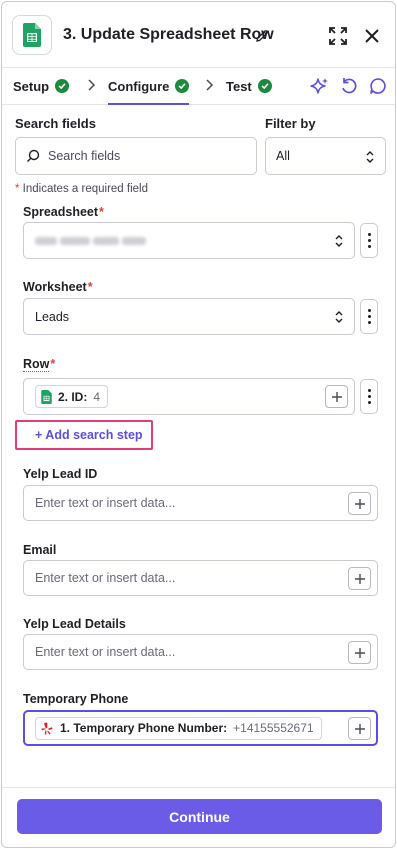 The height and width of the screenshot is (849, 397). Describe the element at coordinates (61, 212) in the screenshot. I see `spreadsheet-label-text: Spreadsheet` at that location.